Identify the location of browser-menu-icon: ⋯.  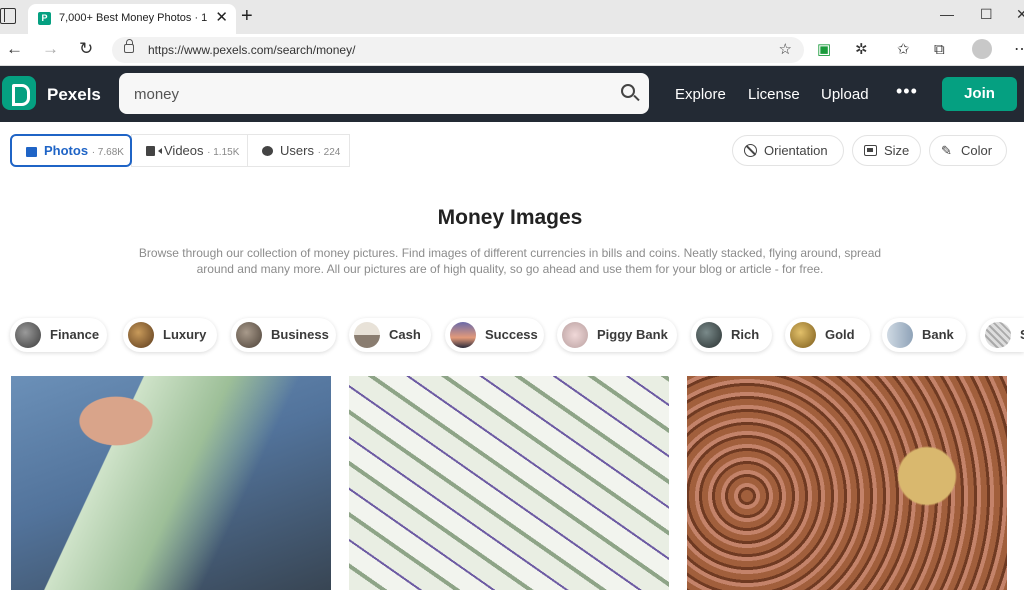
(1019, 49).